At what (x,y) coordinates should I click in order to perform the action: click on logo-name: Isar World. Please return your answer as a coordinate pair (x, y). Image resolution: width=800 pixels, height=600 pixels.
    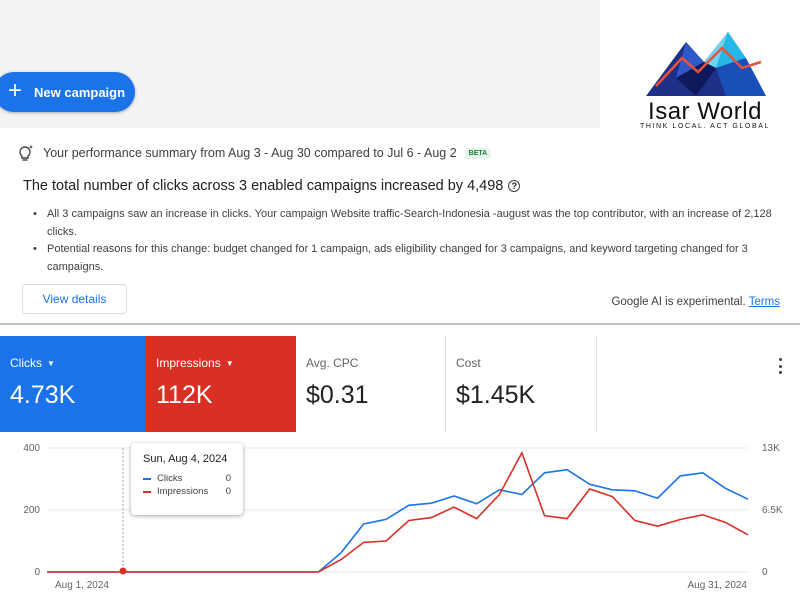
    Looking at the image, I should click on (705, 111).